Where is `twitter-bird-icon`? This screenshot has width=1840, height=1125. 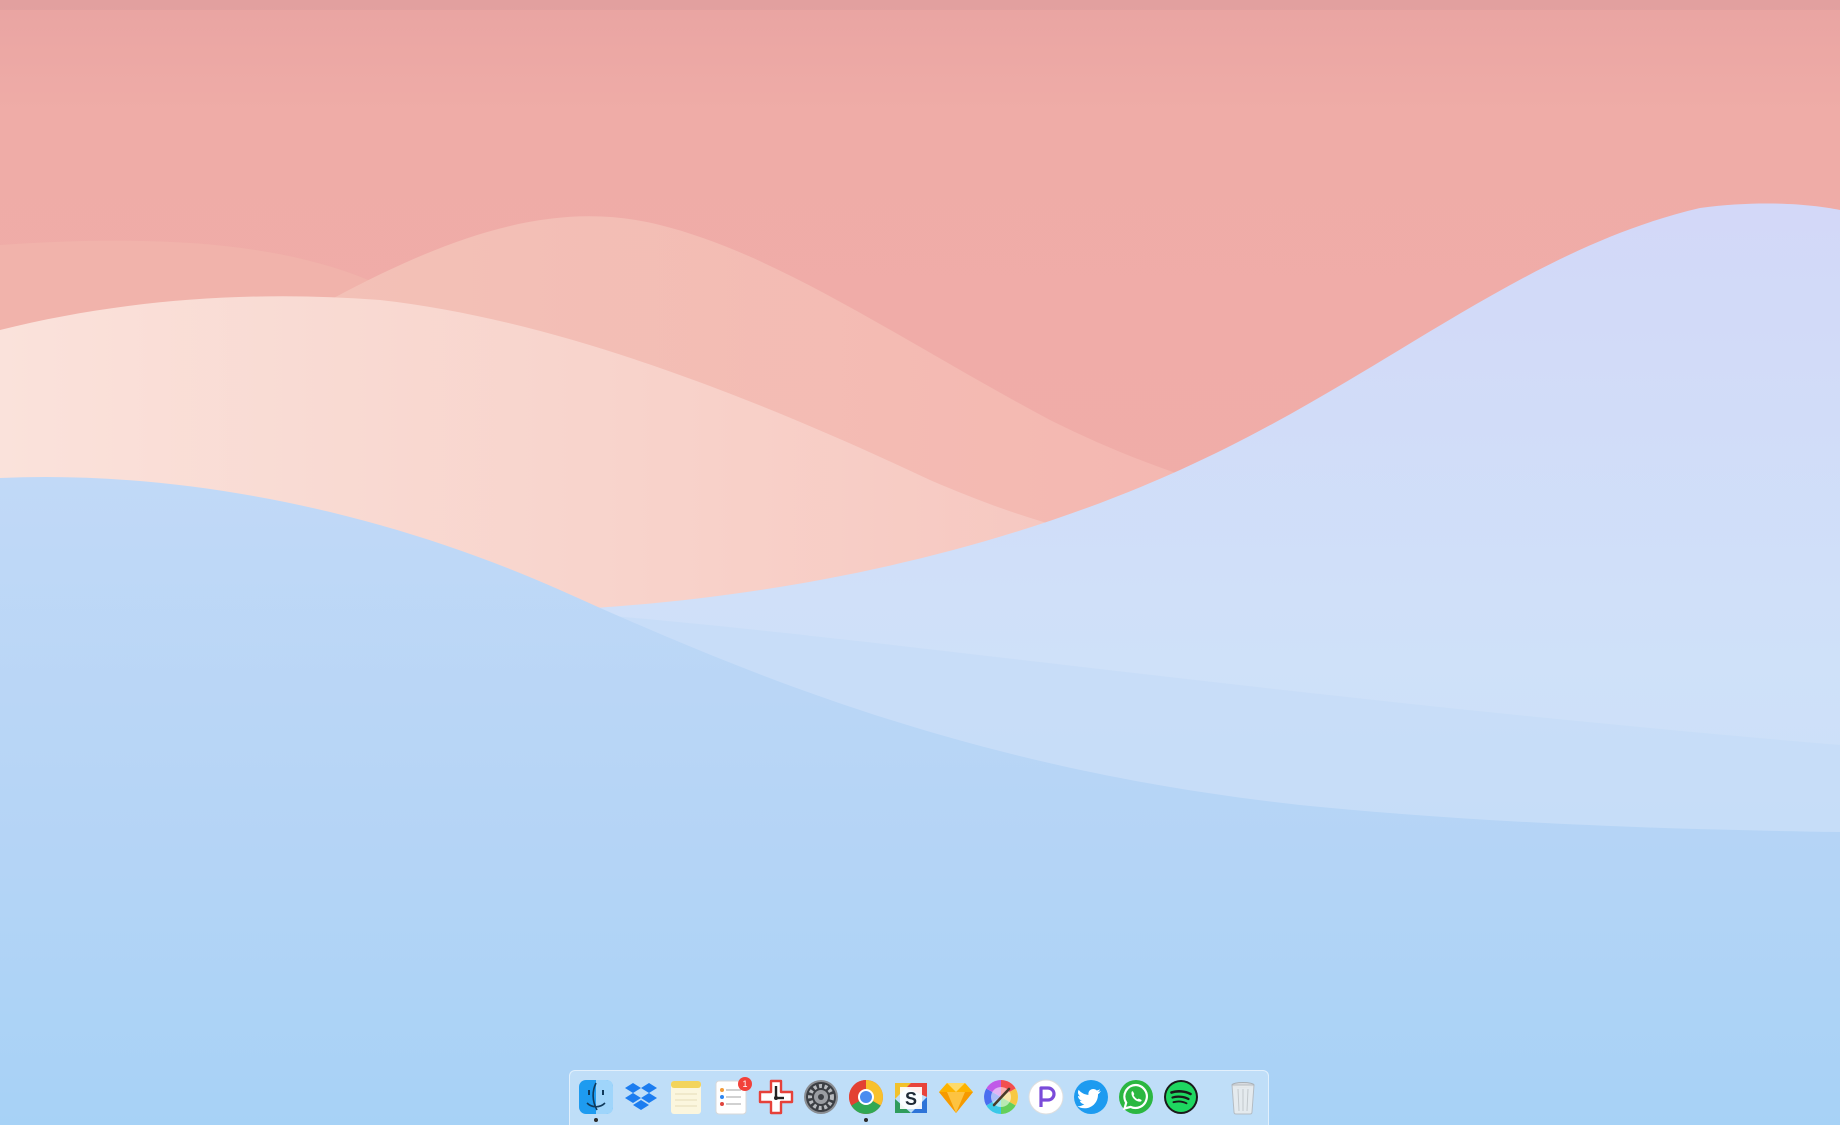 twitter-bird-icon is located at coordinates (1091, 1097).